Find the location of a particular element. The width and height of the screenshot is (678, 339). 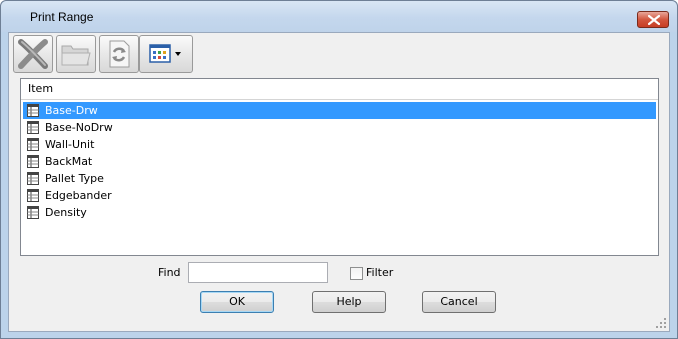

list-item-label: Edgebander is located at coordinates (78, 195).